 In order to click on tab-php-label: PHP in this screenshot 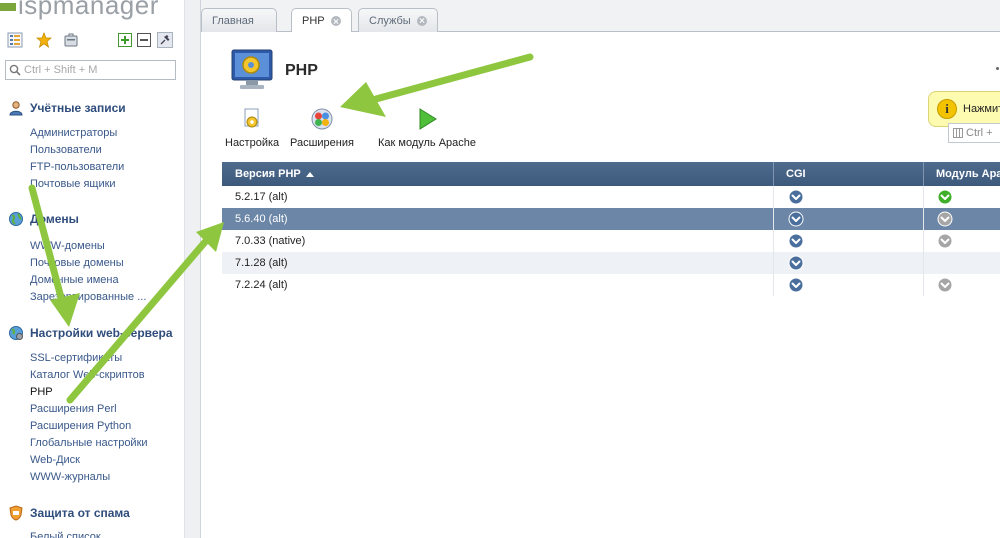, I will do `click(313, 21)`.